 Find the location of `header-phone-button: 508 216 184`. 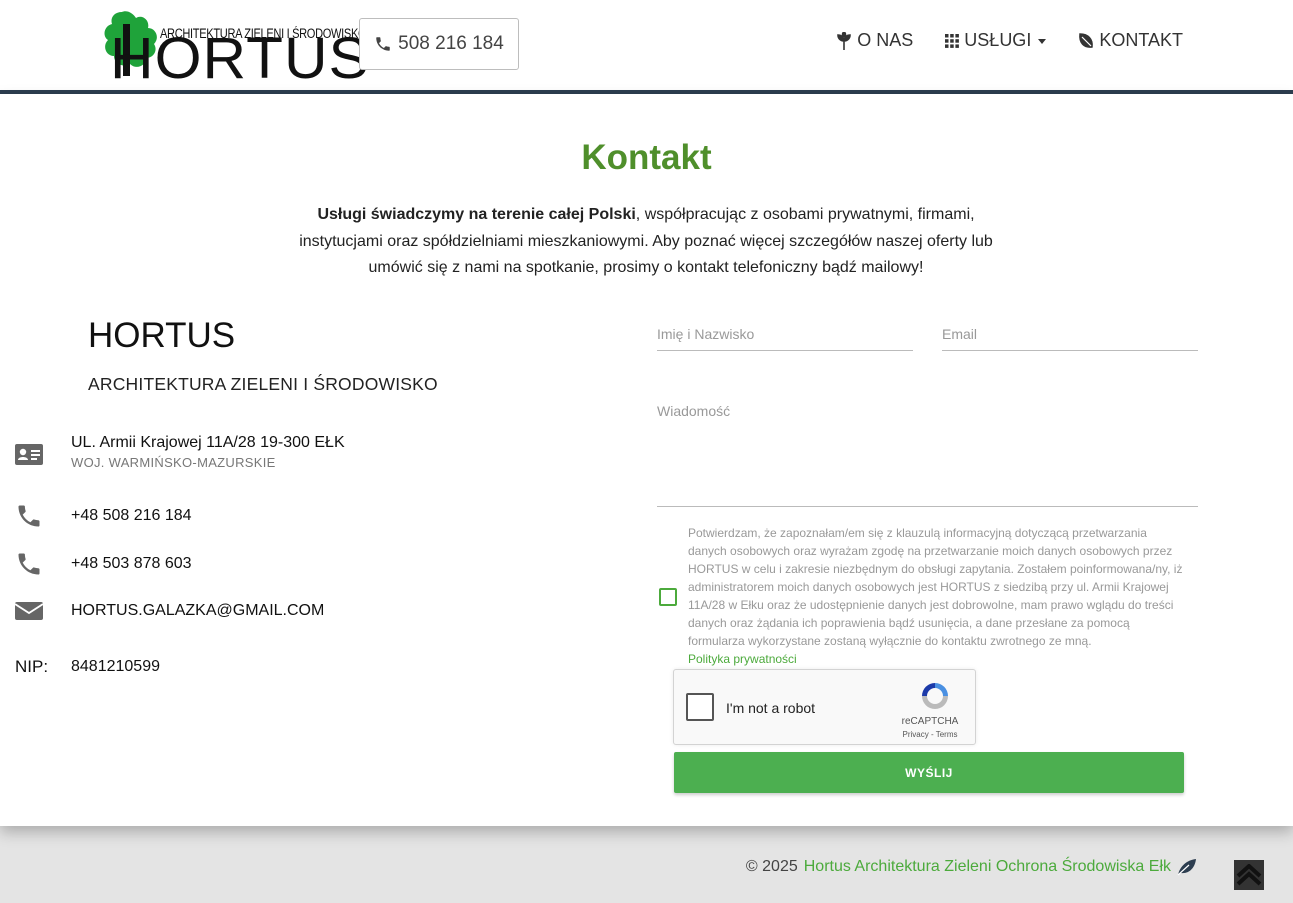

header-phone-button: 508 216 184 is located at coordinates (439, 44).